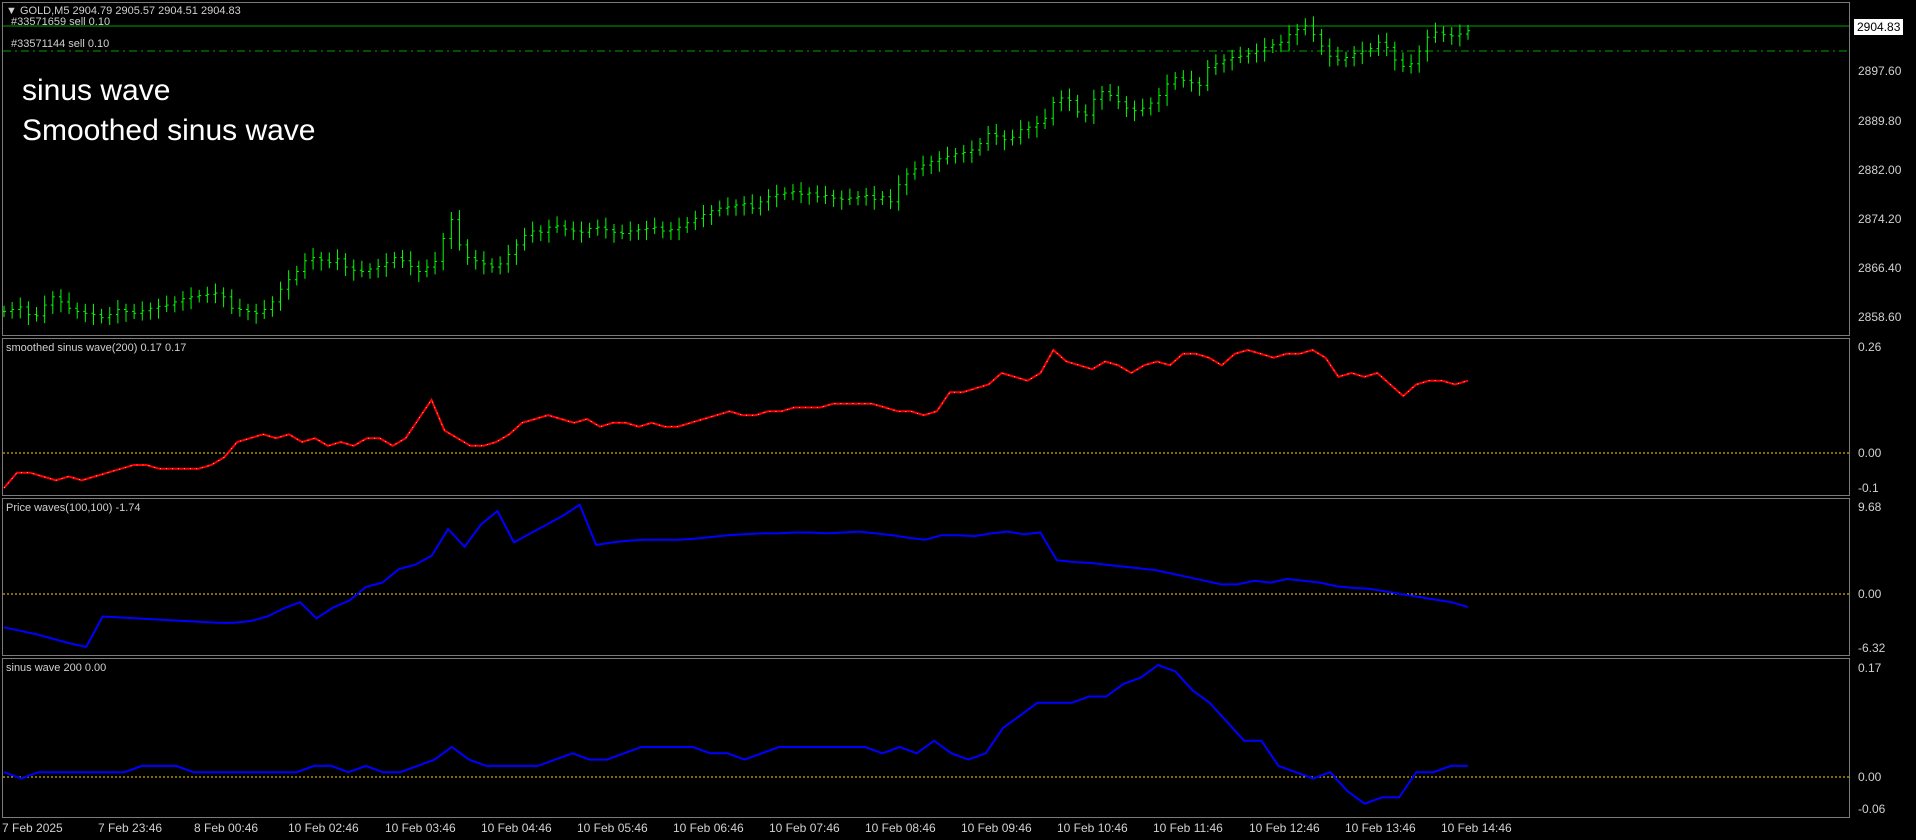 This screenshot has height=840, width=1916. I want to click on overlay-label-smoothed: Smoothed sinus wave, so click(169, 130).